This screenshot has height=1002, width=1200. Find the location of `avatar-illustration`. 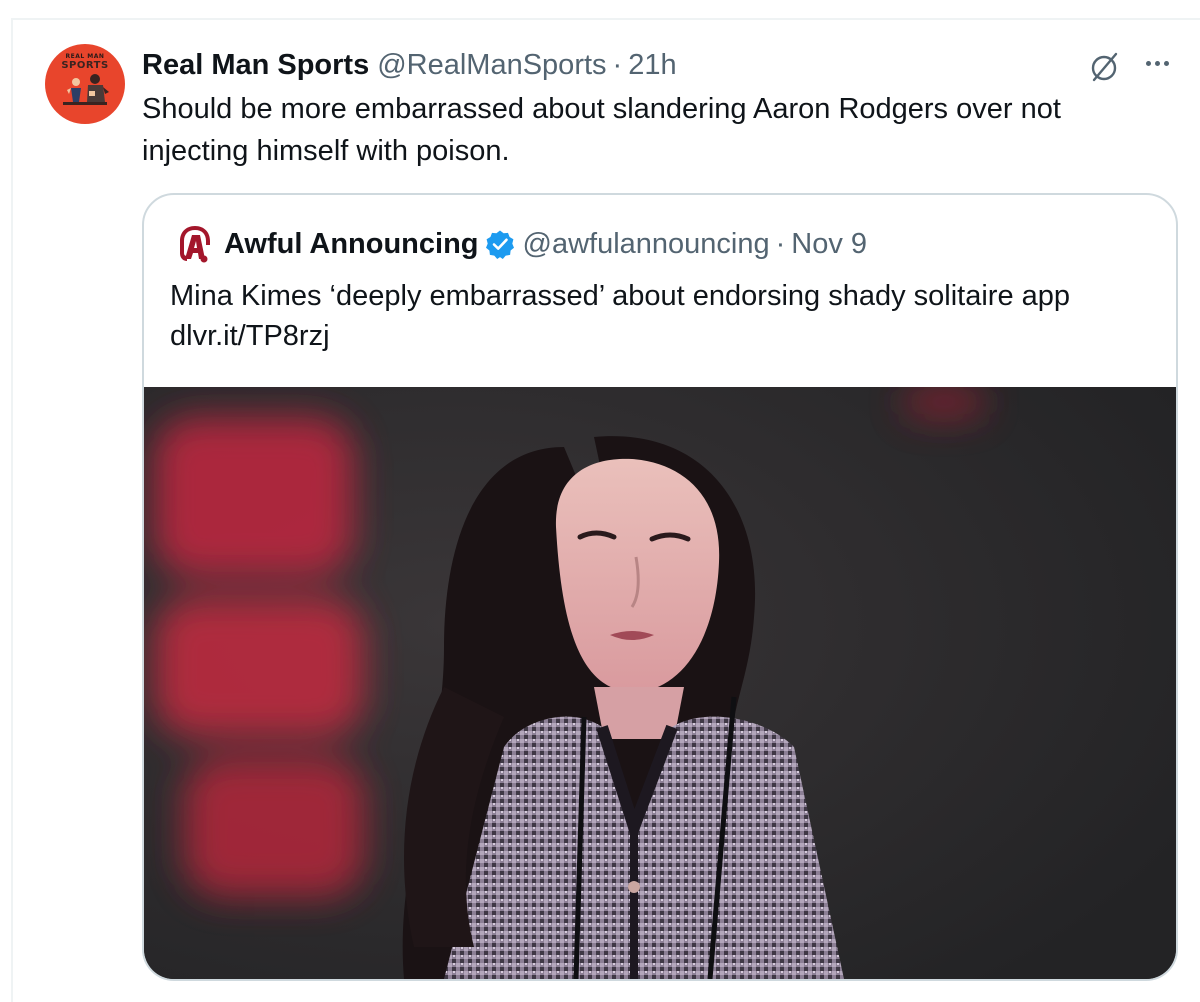

avatar-illustration is located at coordinates (86, 89).